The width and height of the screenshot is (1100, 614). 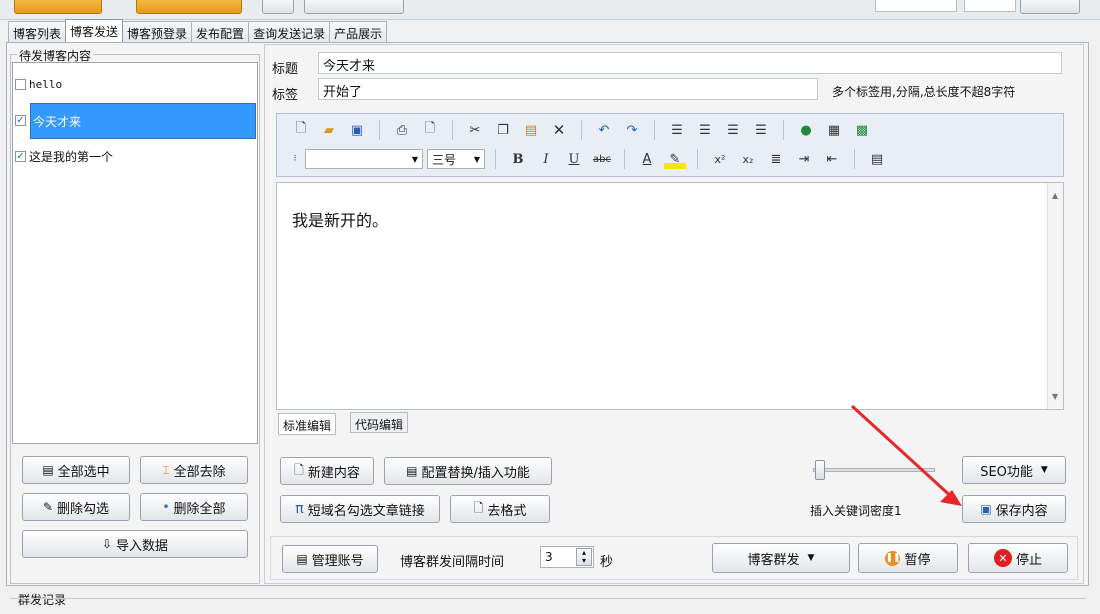 What do you see at coordinates (733, 130) in the screenshot?
I see `align-right-icon: ☰` at bounding box center [733, 130].